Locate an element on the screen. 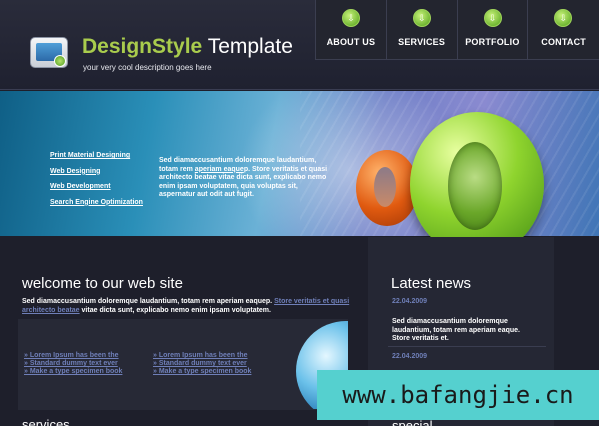 The height and width of the screenshot is (426, 599). welcome-heading: welcome to our web site is located at coordinates (102, 283).